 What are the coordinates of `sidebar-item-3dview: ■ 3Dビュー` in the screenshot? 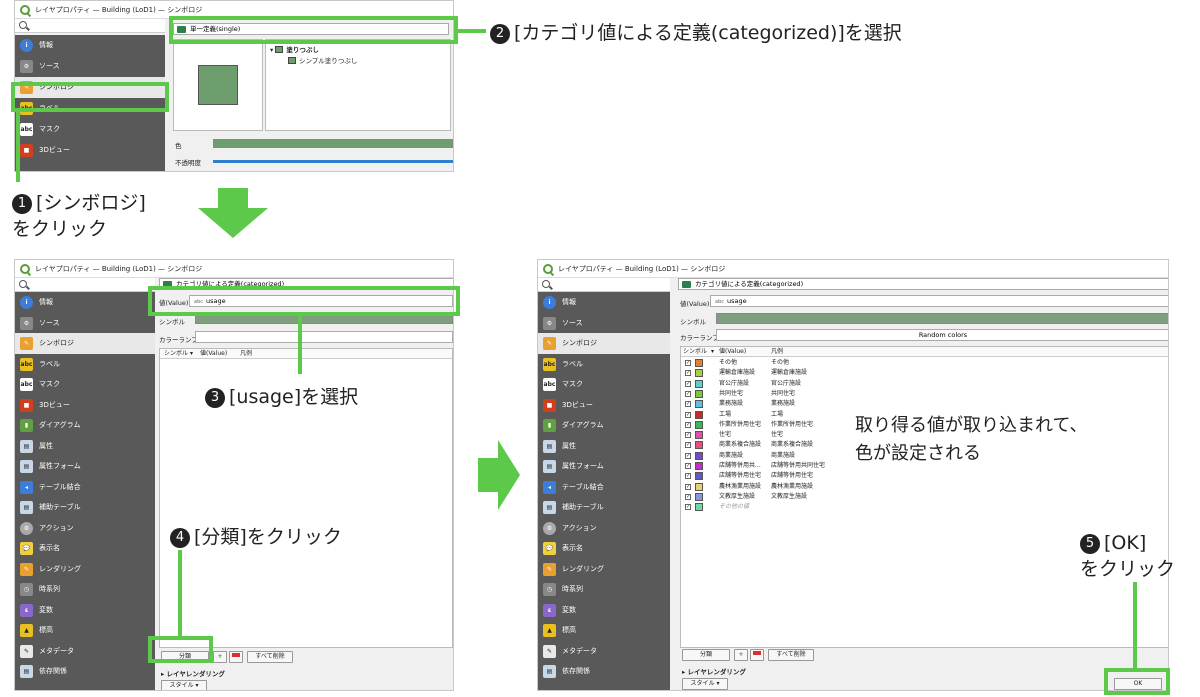 It's located at (90, 150).